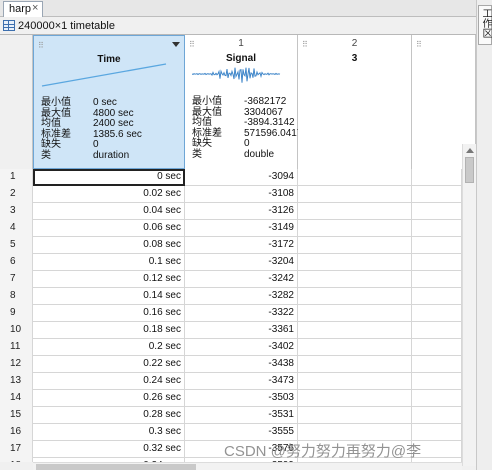  What do you see at coordinates (109, 364) in the screenshot?
I see `time-cell: 0.22 sec` at bounding box center [109, 364].